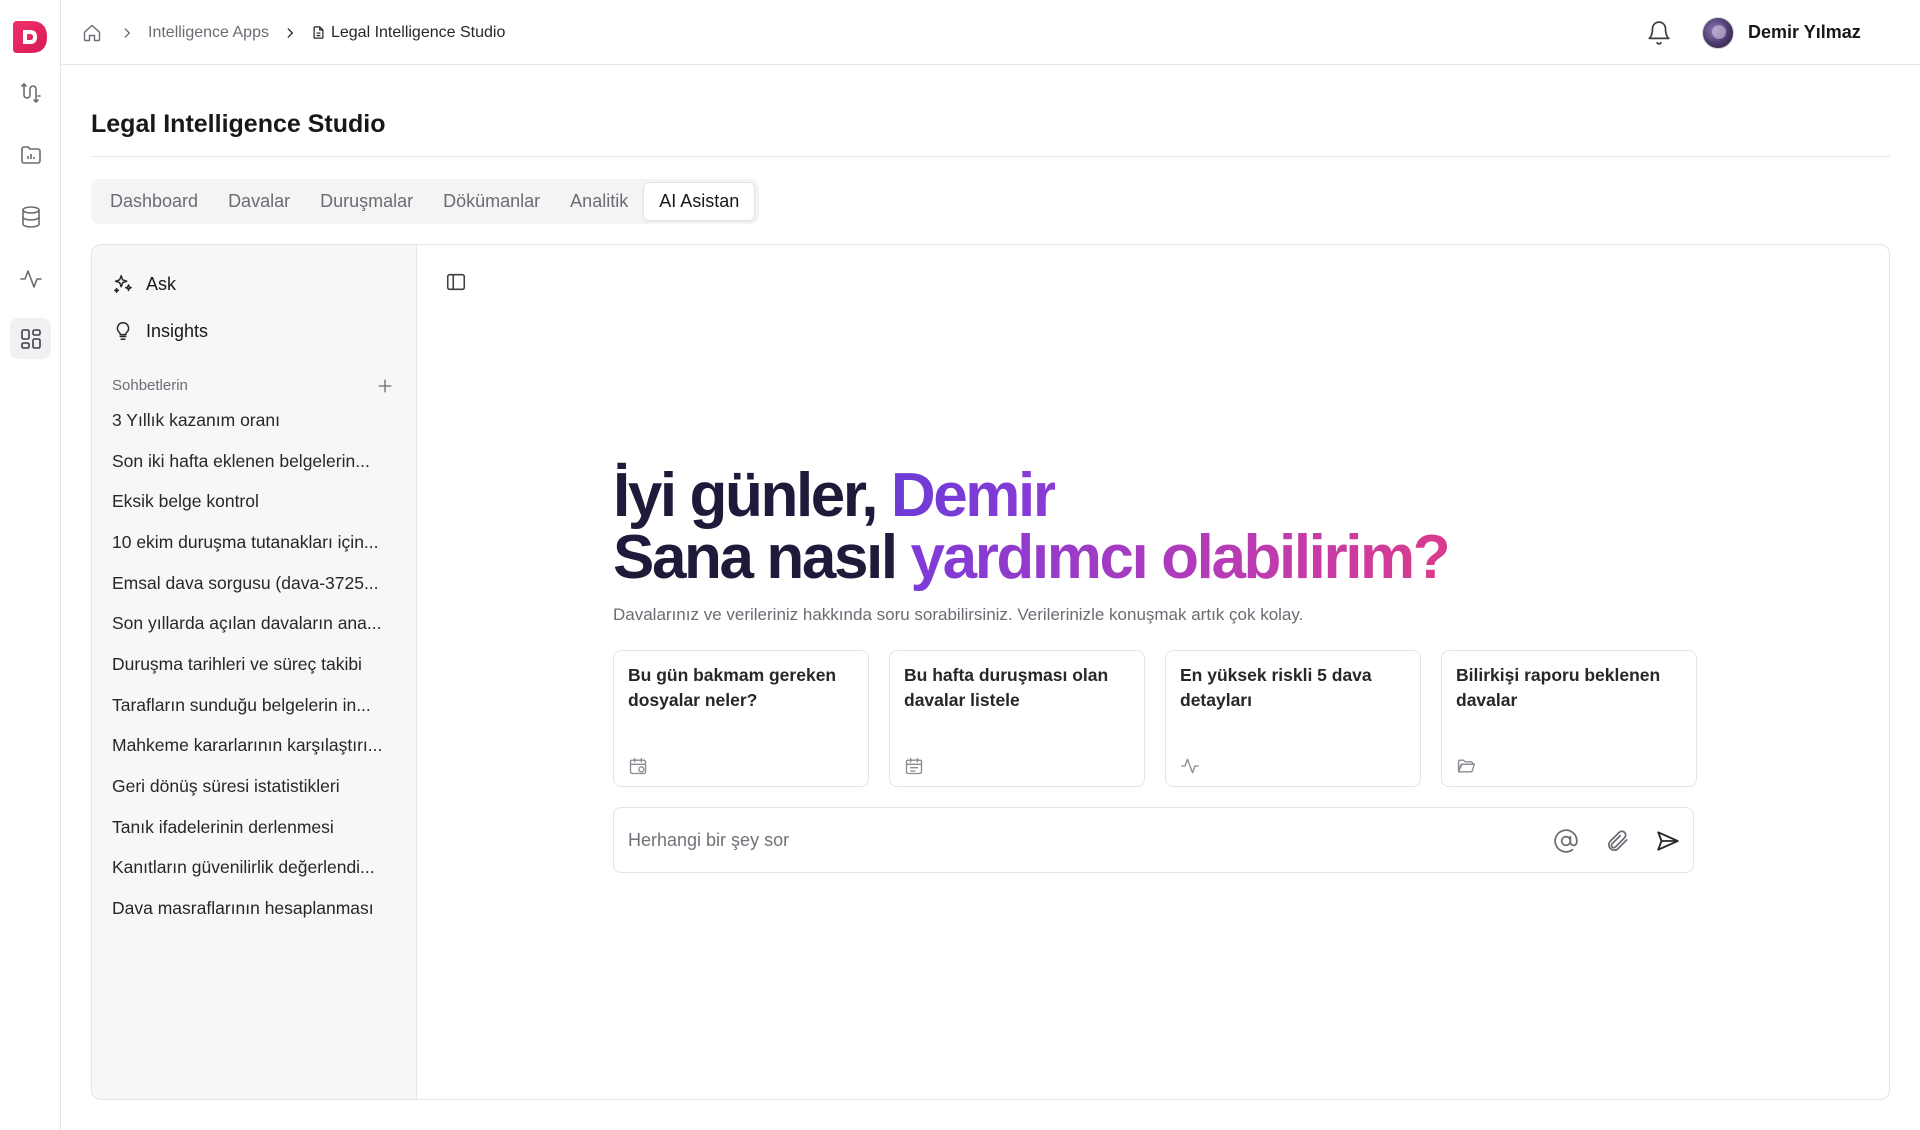 This screenshot has height=1130, width=1920. I want to click on bell-icon, so click(1659, 33).